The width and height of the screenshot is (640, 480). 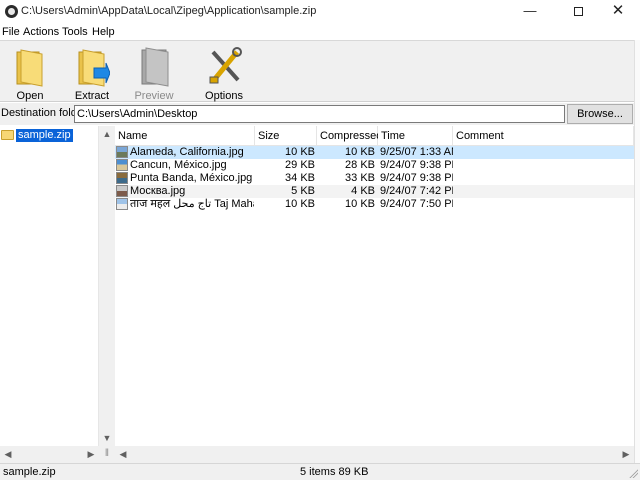 I want to click on options-button: Options, so click(x=224, y=73).